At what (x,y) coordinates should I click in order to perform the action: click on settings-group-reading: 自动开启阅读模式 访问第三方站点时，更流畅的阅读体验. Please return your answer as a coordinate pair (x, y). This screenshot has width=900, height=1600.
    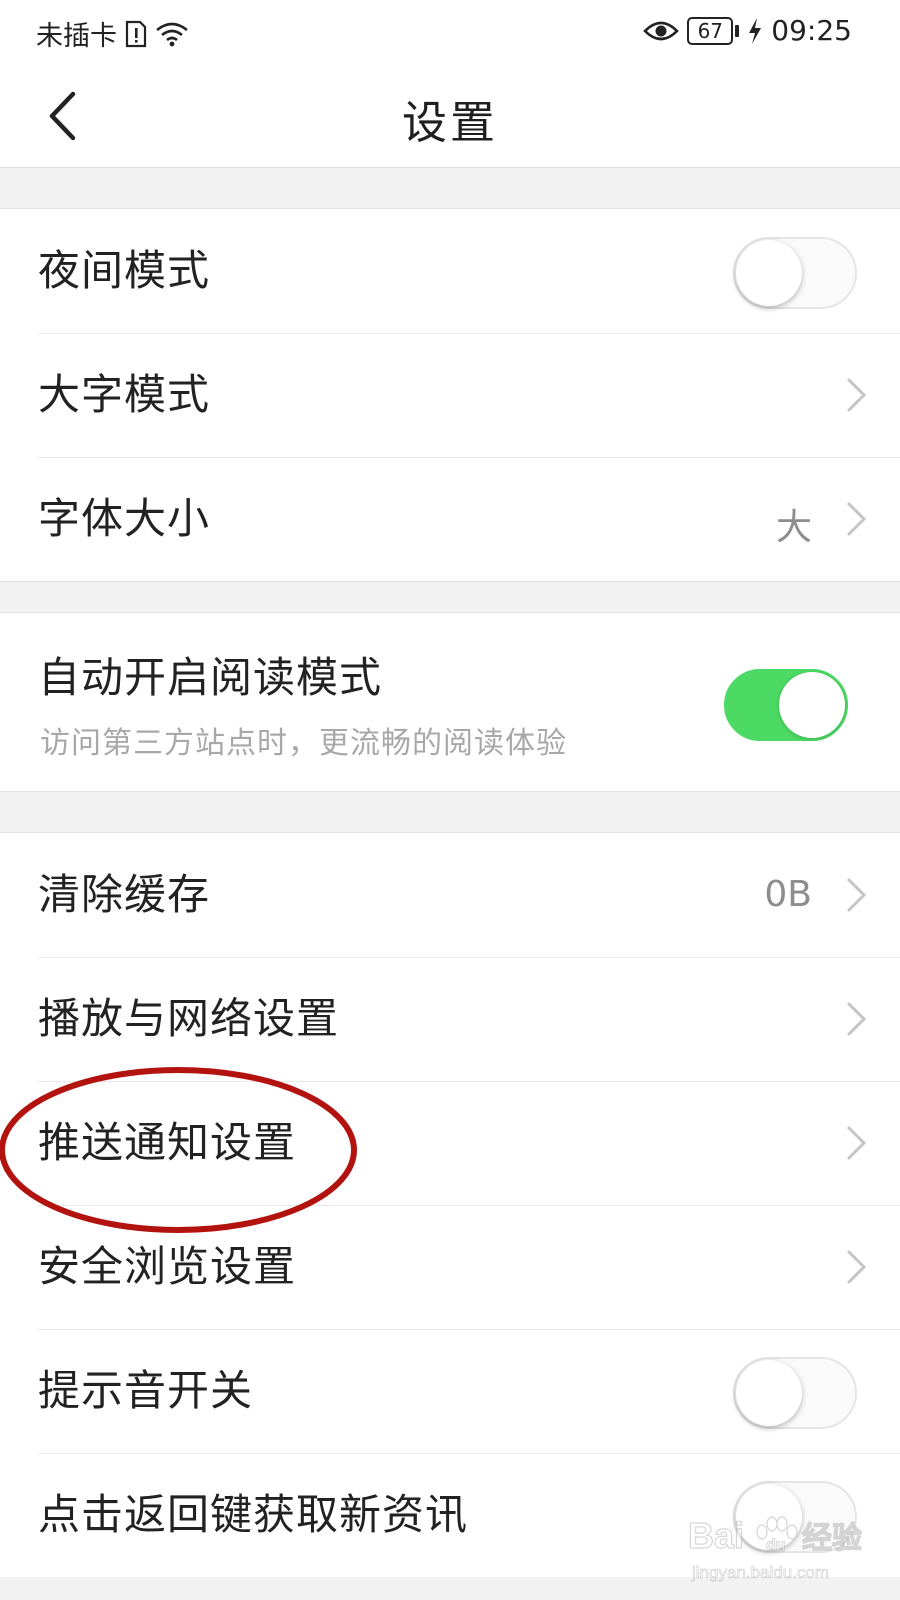
    Looking at the image, I should click on (450, 702).